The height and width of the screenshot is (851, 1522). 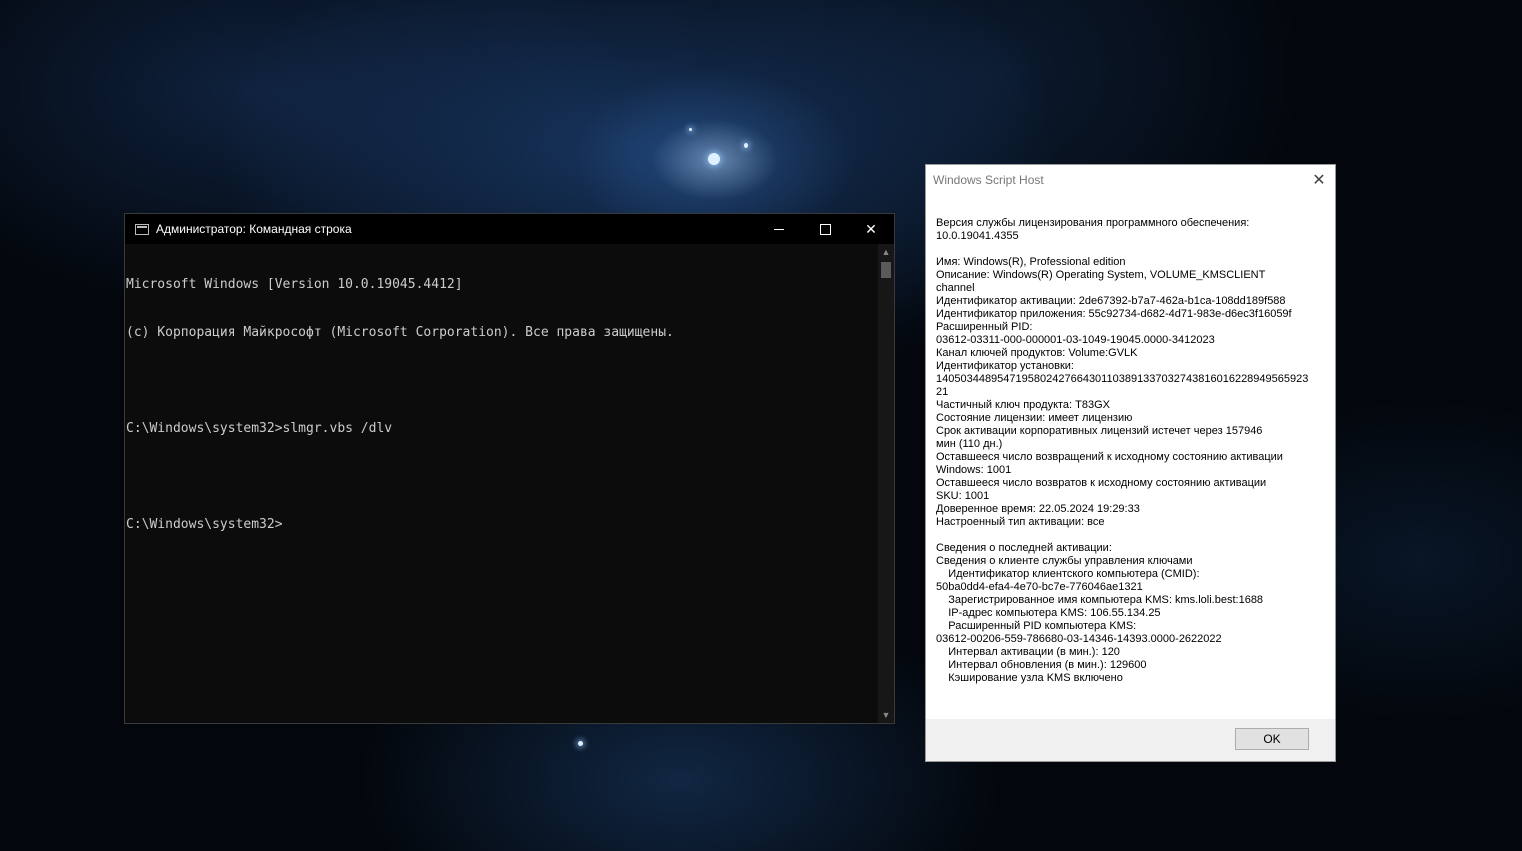 What do you see at coordinates (1024, 548) in the screenshot?
I see `dialog-message-line: Сведения о последней активации:` at bounding box center [1024, 548].